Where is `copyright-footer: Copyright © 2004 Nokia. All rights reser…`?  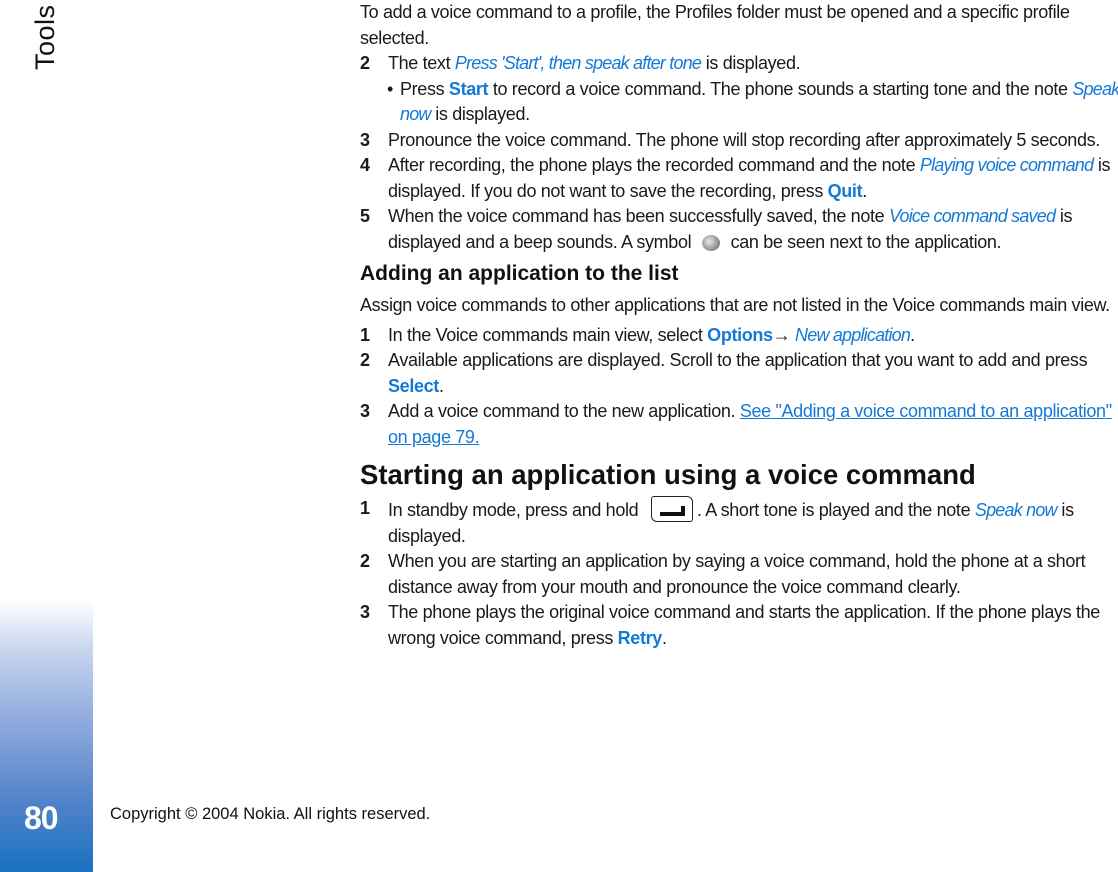 copyright-footer: Copyright © 2004 Nokia. All rights reser… is located at coordinates (270, 814).